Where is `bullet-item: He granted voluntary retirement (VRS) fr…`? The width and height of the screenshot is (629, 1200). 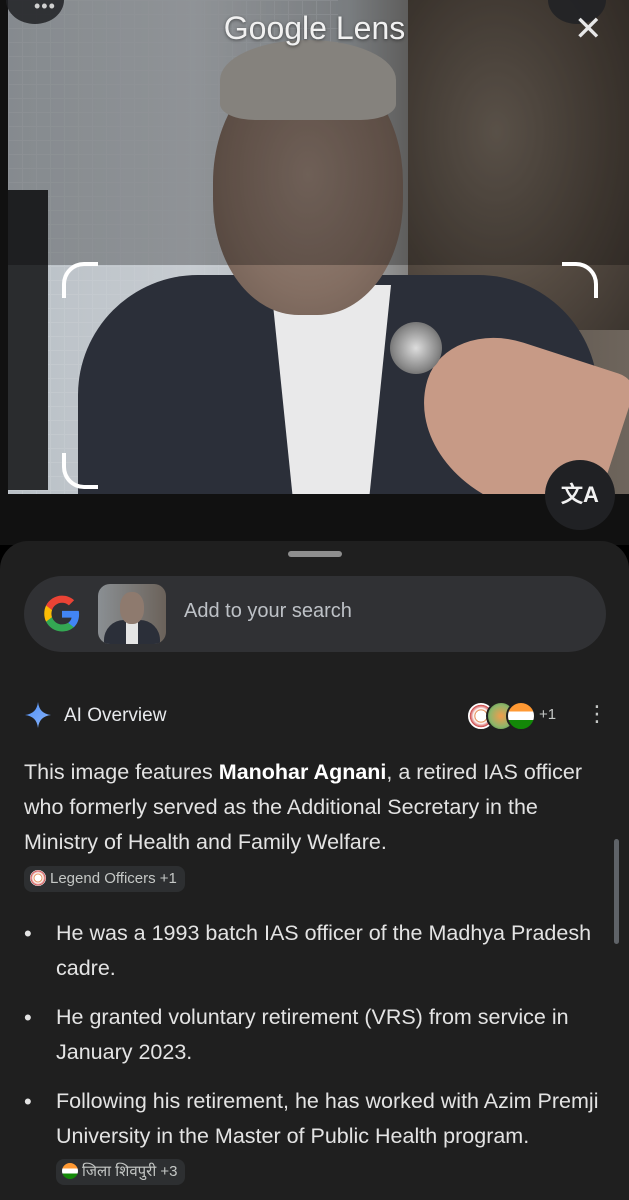
bullet-item: He granted voluntary retirement (VRS) fr… is located at coordinates (316, 1035).